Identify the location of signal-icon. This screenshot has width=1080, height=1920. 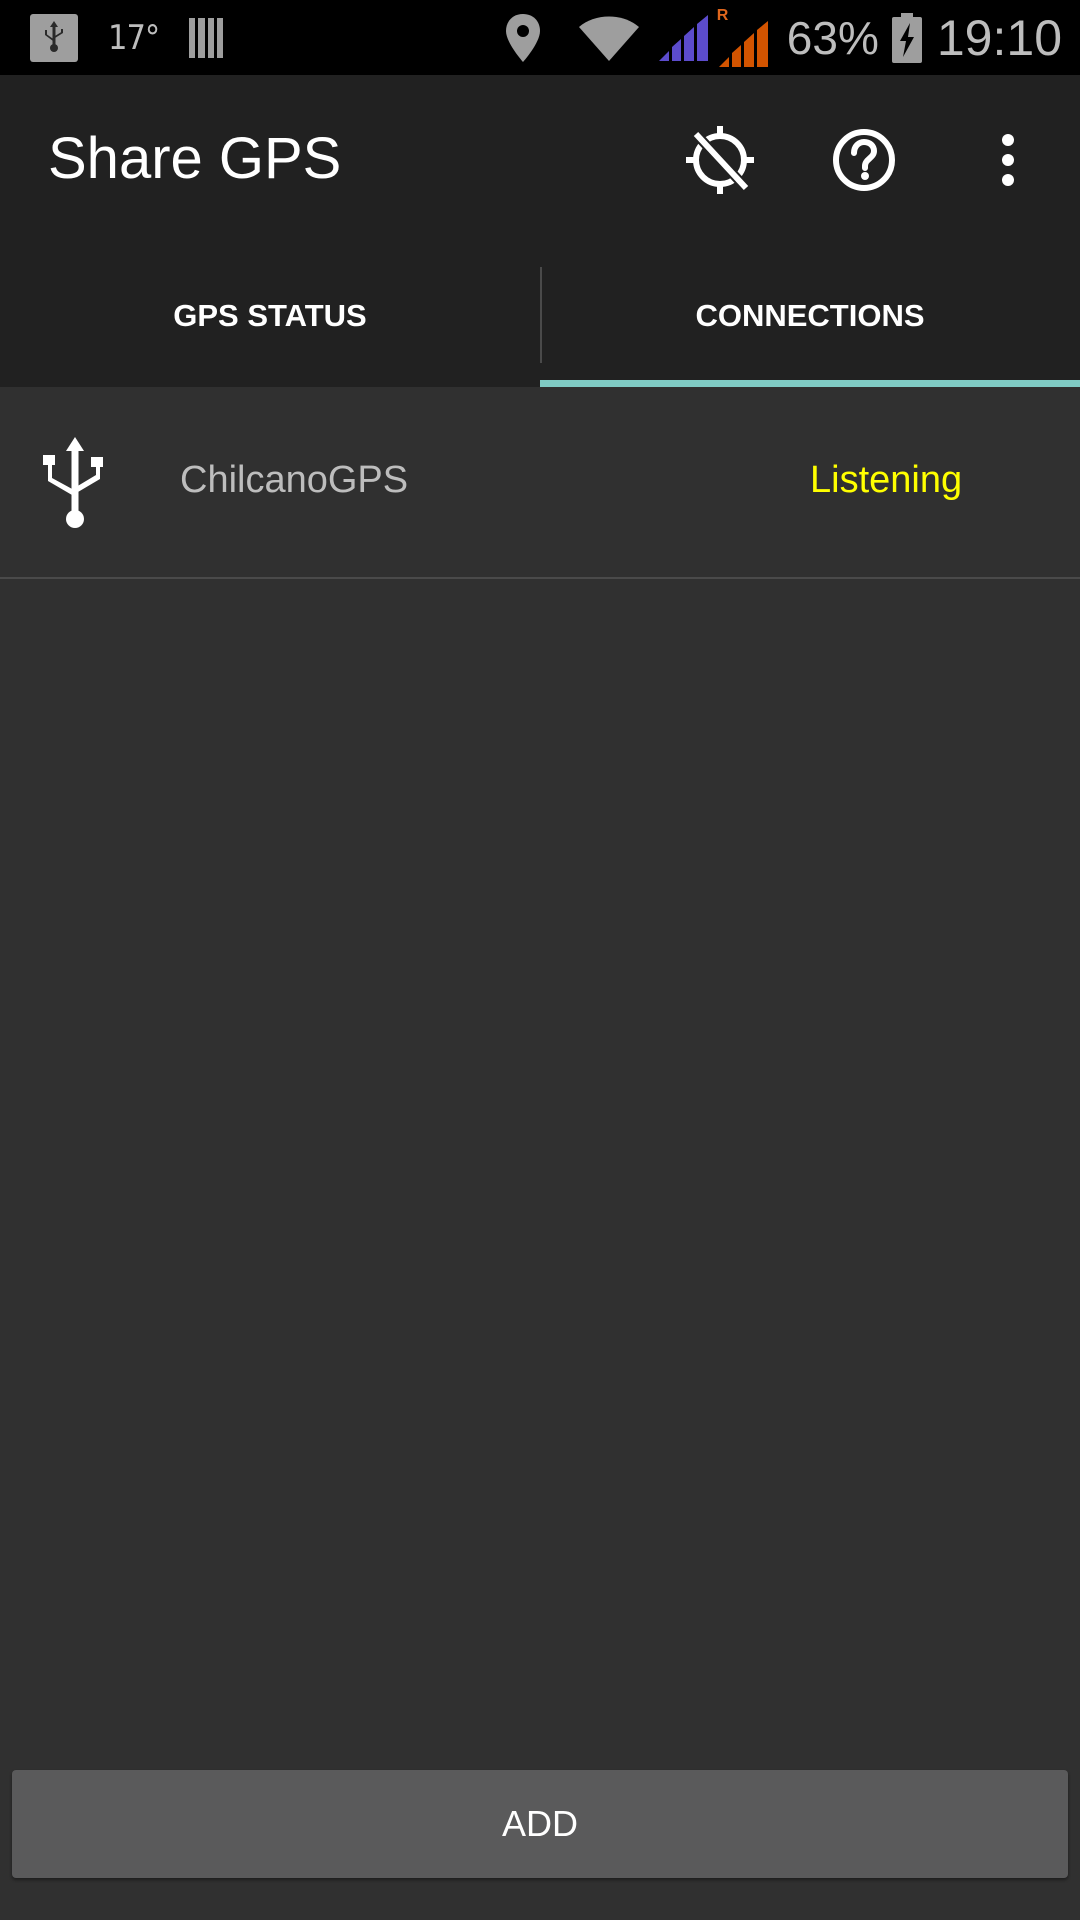
(683, 37).